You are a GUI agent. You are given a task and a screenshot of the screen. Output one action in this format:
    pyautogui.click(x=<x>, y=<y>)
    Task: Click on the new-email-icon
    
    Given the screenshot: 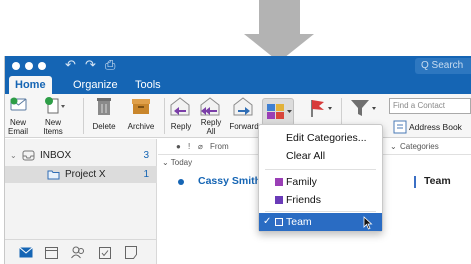 What is the action you would take?
    pyautogui.click(x=18, y=104)
    